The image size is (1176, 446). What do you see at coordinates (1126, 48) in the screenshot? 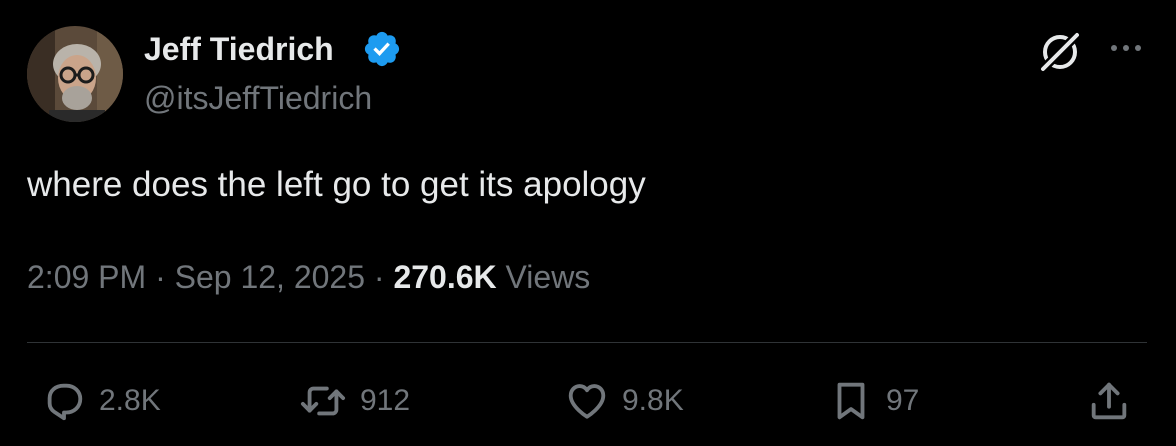
I see `more-icon` at bounding box center [1126, 48].